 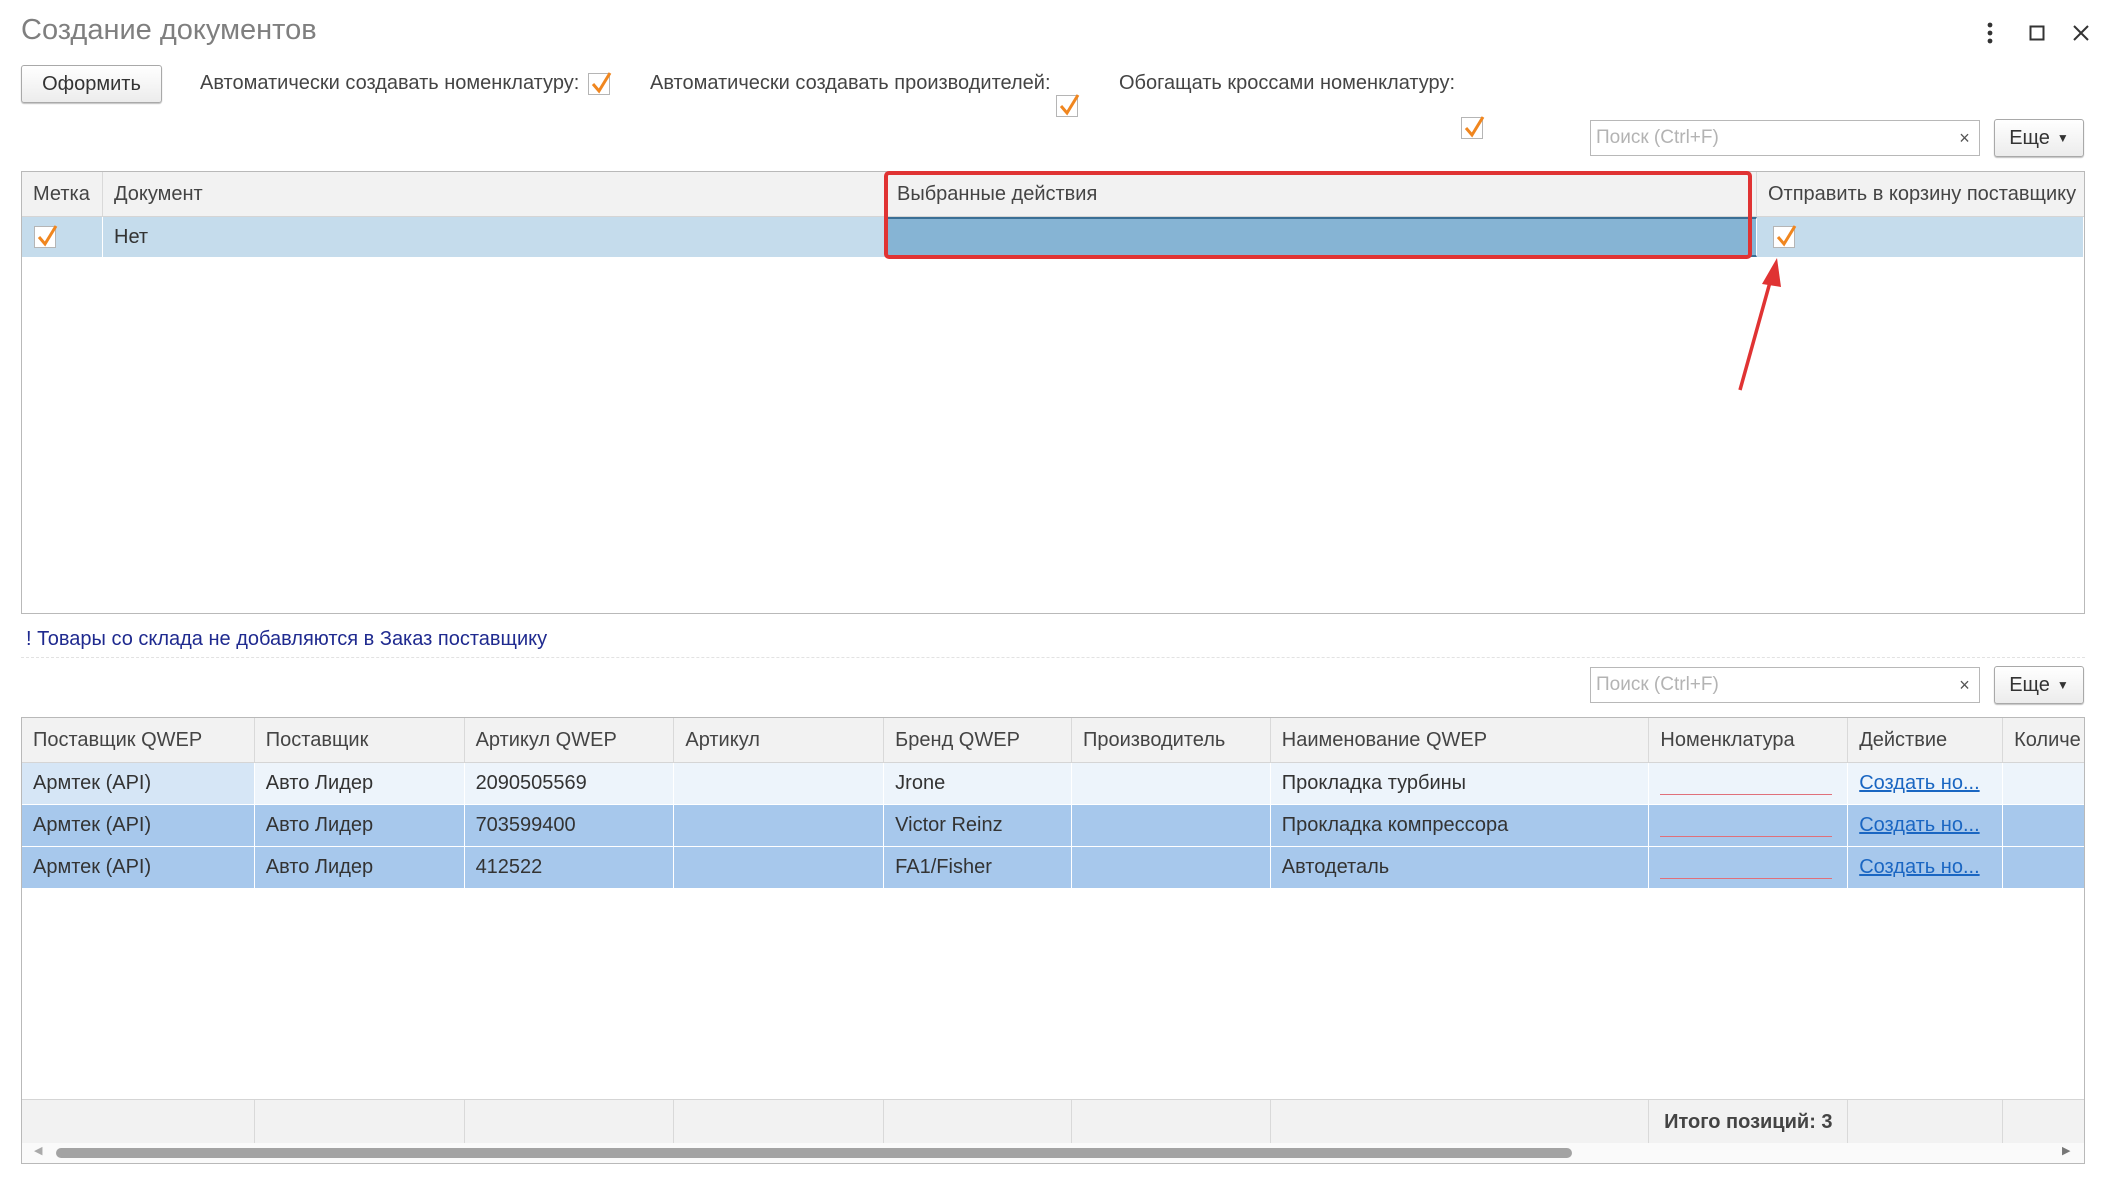 I want to click on scroll-left-icon: ◀, so click(x=38, y=1150).